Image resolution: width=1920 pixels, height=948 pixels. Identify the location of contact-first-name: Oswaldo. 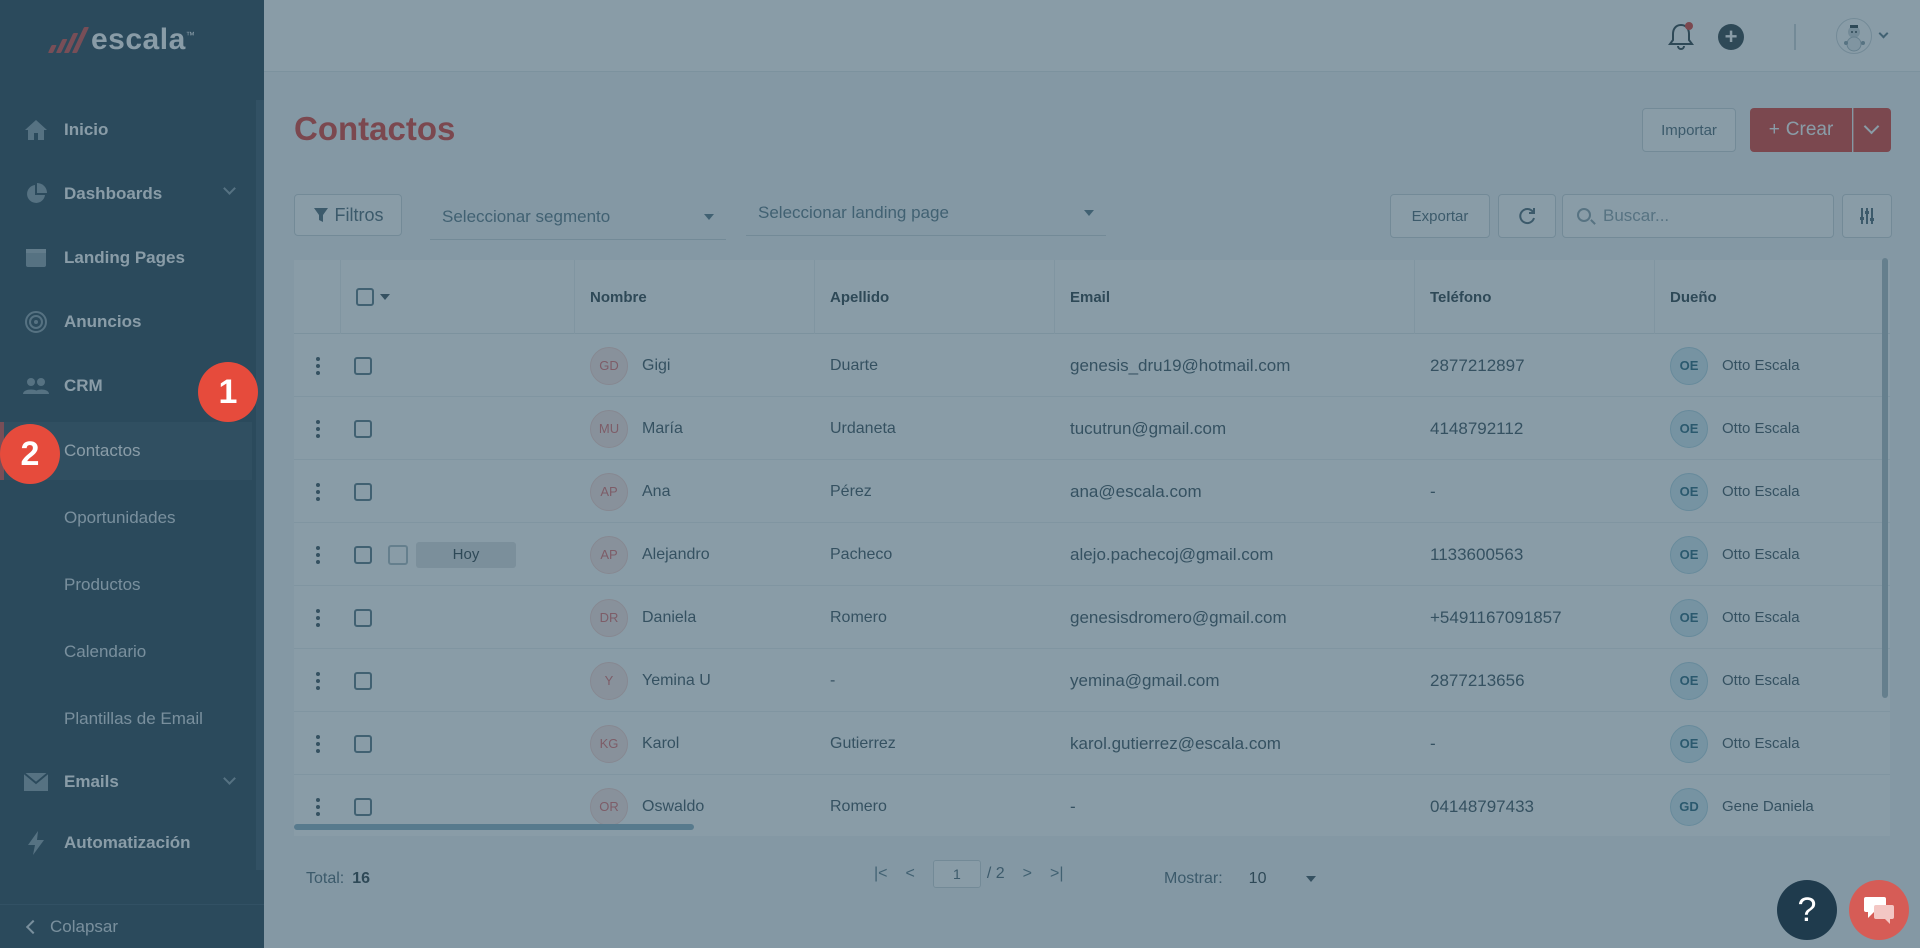
(673, 807).